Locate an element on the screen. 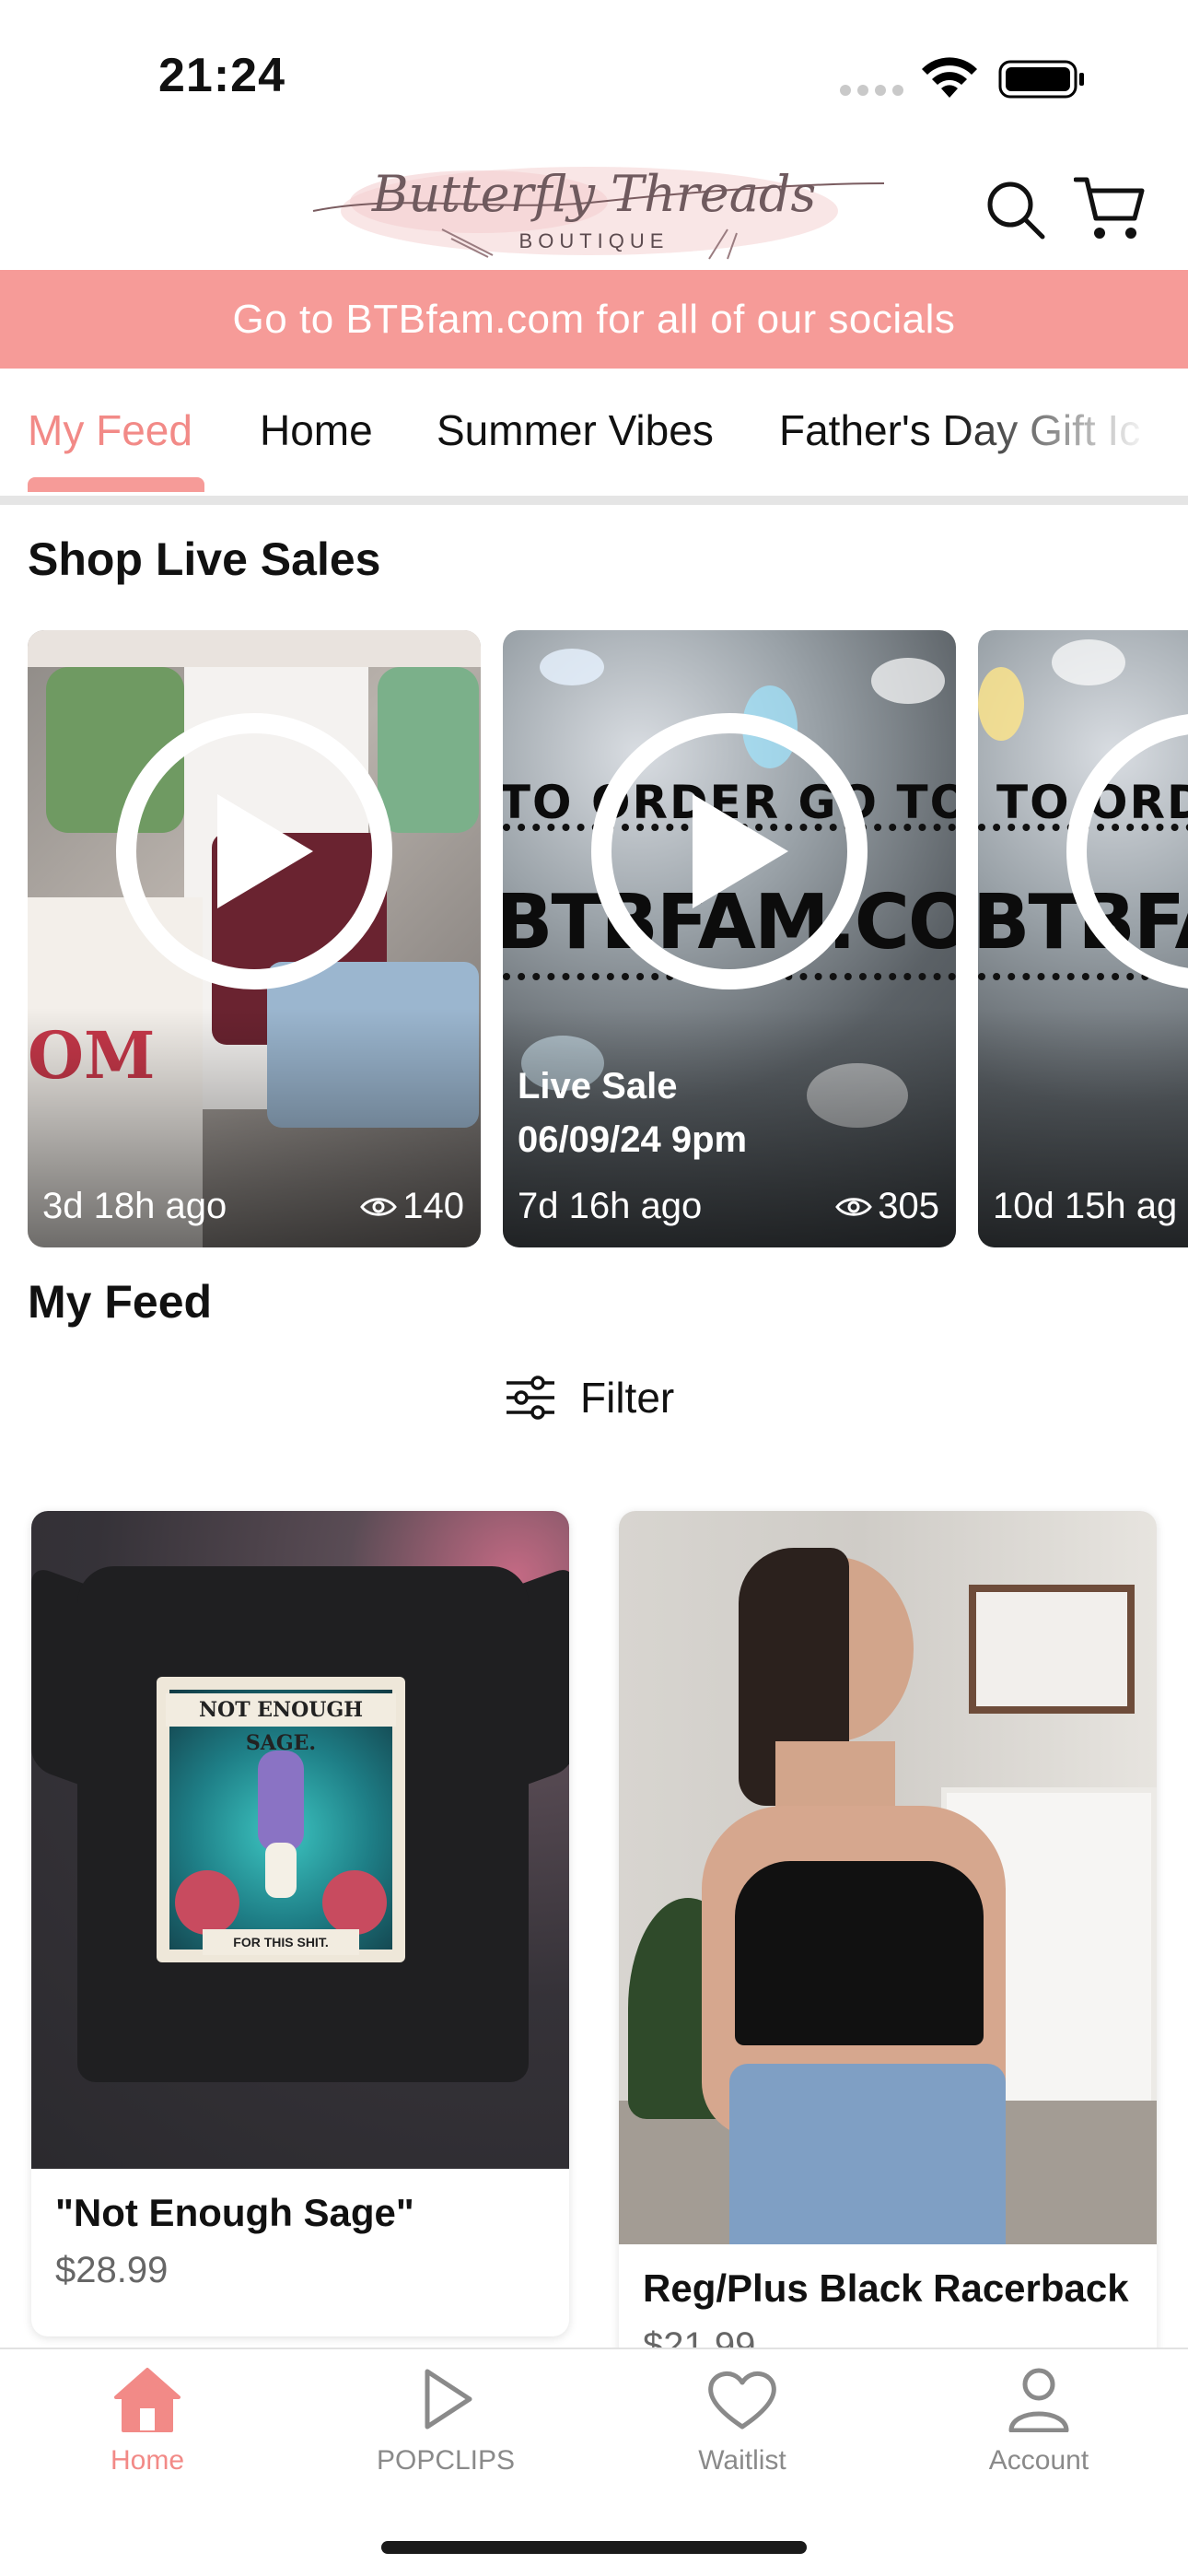  live-sale-time-ago: 10d 15h ag is located at coordinates (1085, 1206).